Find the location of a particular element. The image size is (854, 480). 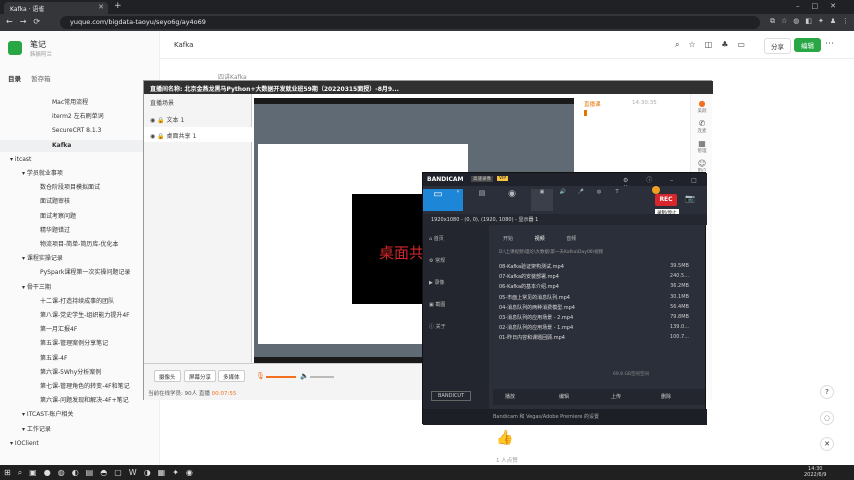

scene-item-desktop: ◉ 🔒 桌面共享 1 is located at coordinates (198, 134).